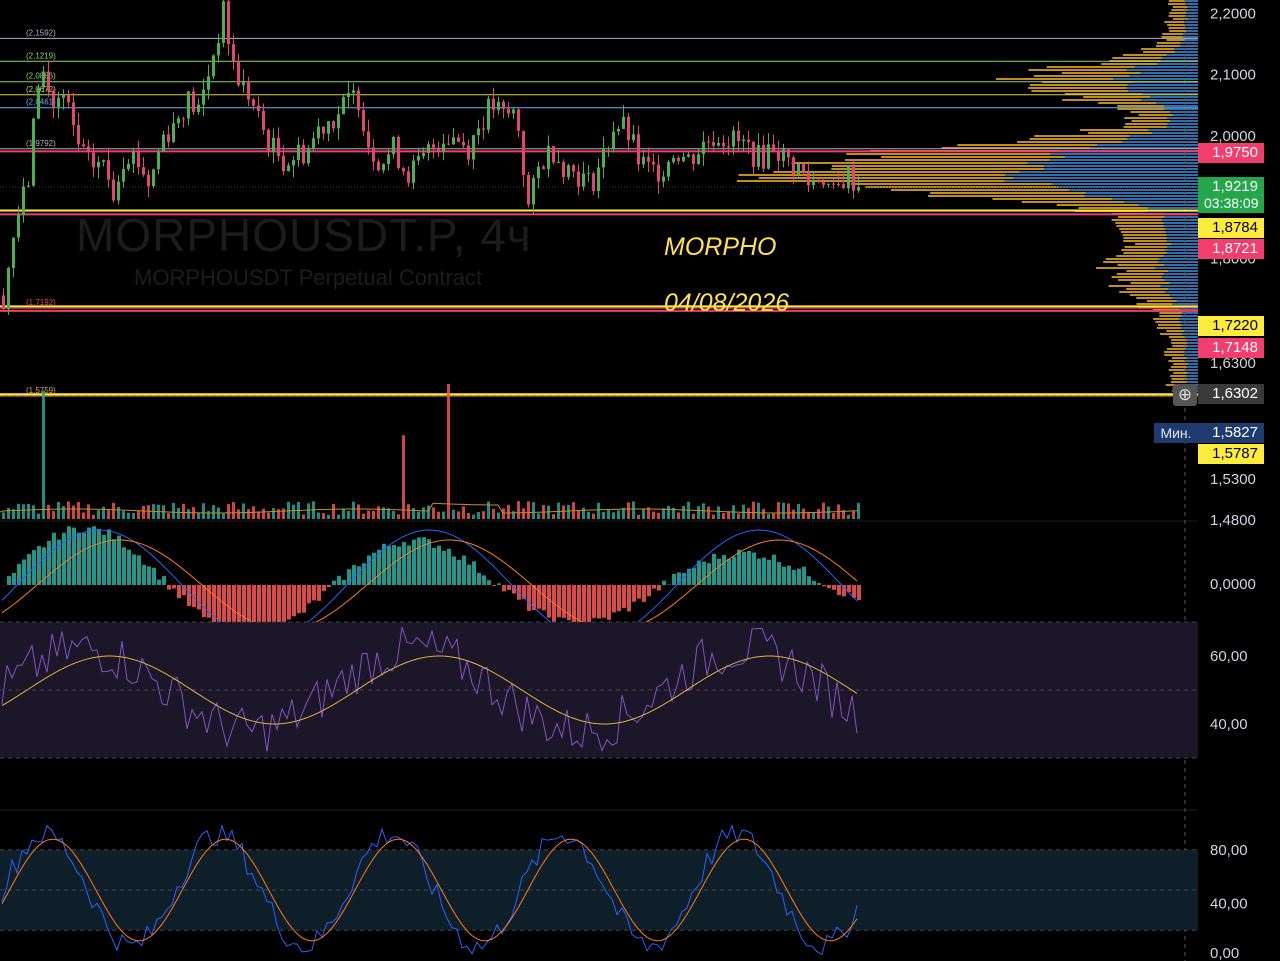 This screenshot has width=1280, height=961. I want to click on macd-zero-tick: 0,0000, so click(1233, 584).